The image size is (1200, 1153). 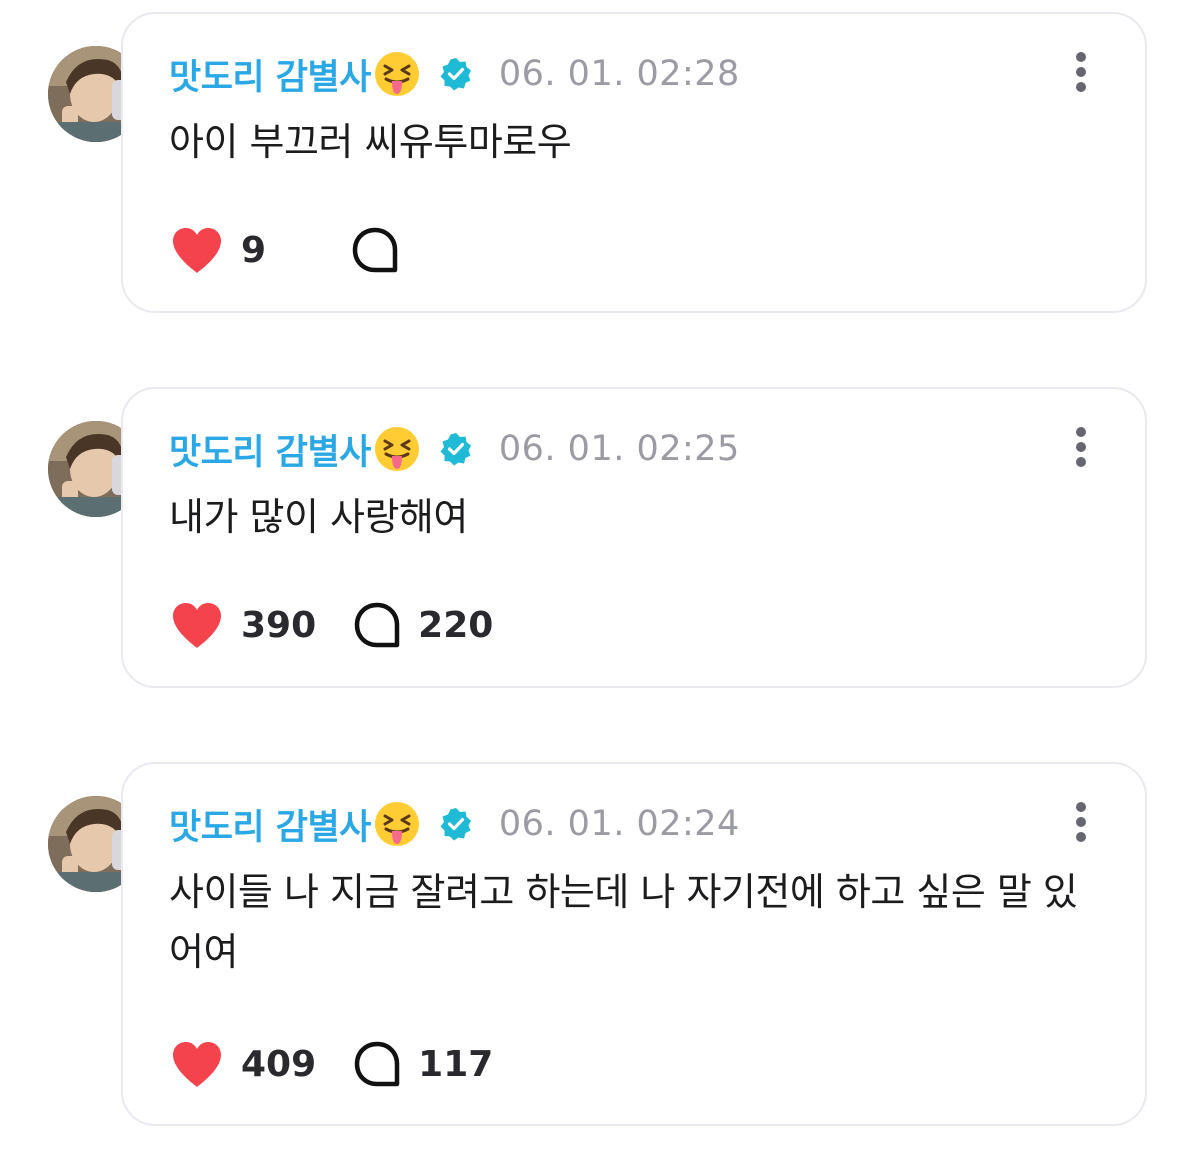 I want to click on post-actions: 9, so click(x=284, y=250).